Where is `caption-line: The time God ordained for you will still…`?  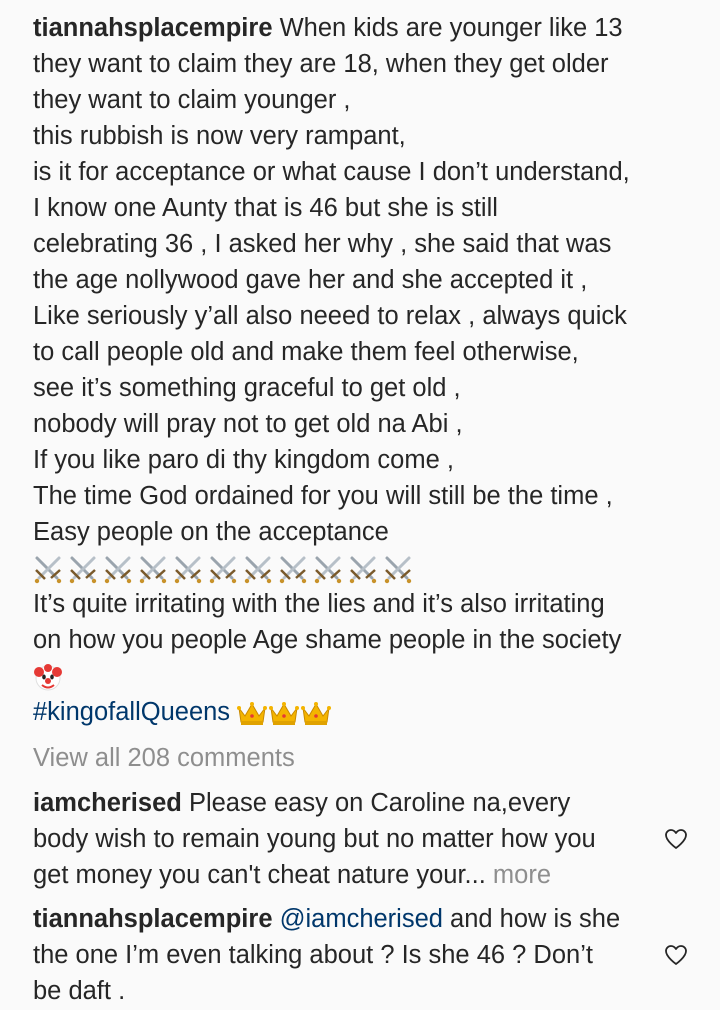 caption-line: The time God ordained for you will still… is located at coordinates (323, 496).